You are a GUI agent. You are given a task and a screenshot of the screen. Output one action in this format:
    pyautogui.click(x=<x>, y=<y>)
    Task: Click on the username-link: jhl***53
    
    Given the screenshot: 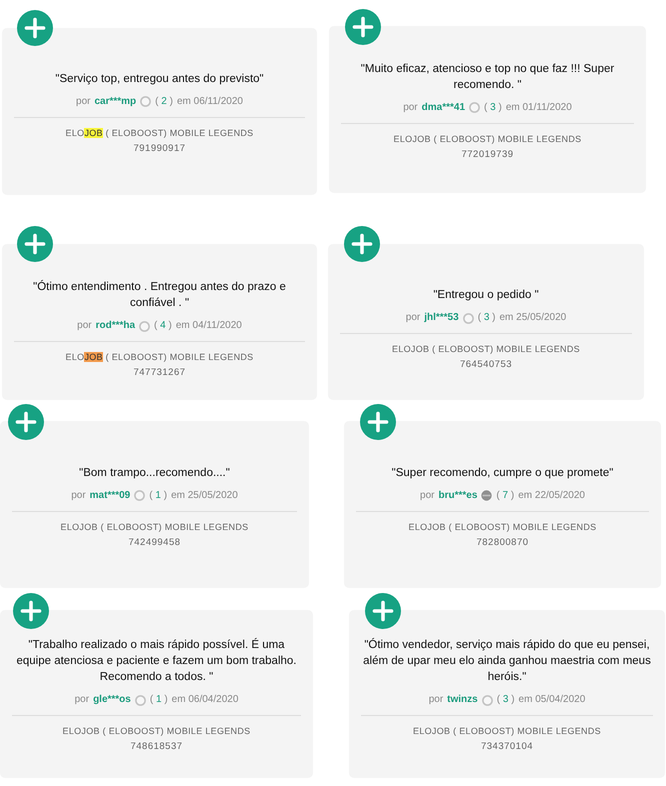 What is the action you would take?
    pyautogui.click(x=441, y=318)
    